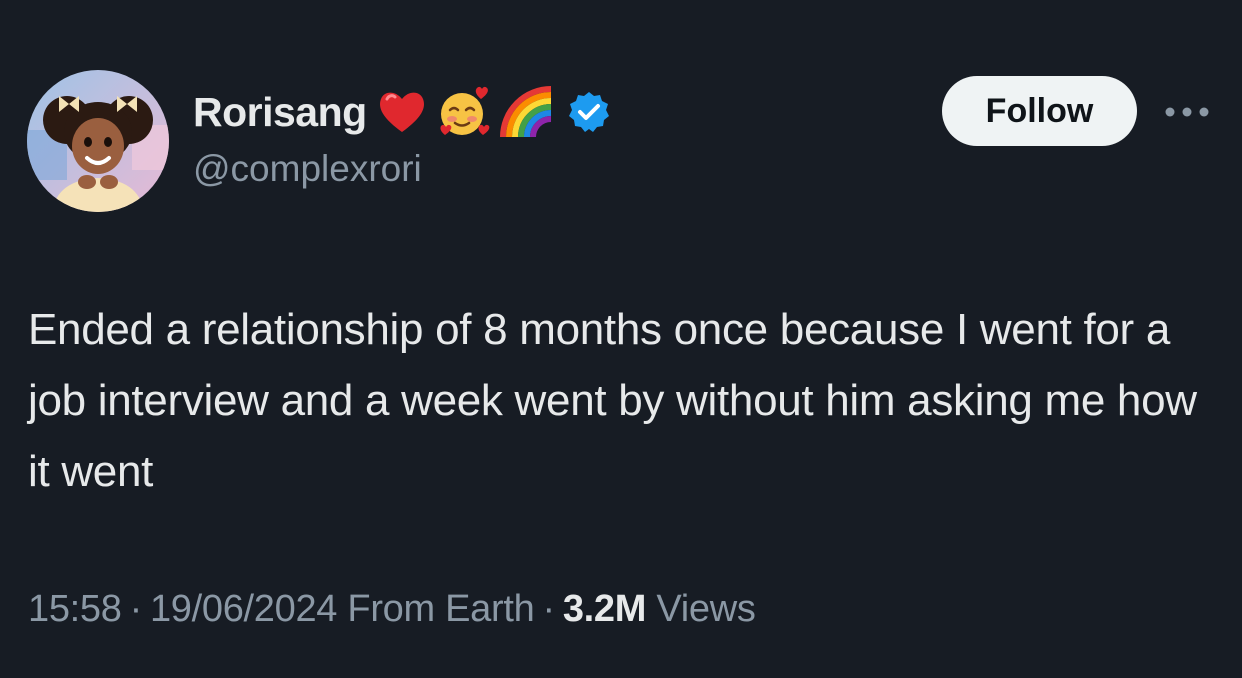 This screenshot has height=678, width=1242. I want to click on author-handle: @complexrori, so click(307, 169).